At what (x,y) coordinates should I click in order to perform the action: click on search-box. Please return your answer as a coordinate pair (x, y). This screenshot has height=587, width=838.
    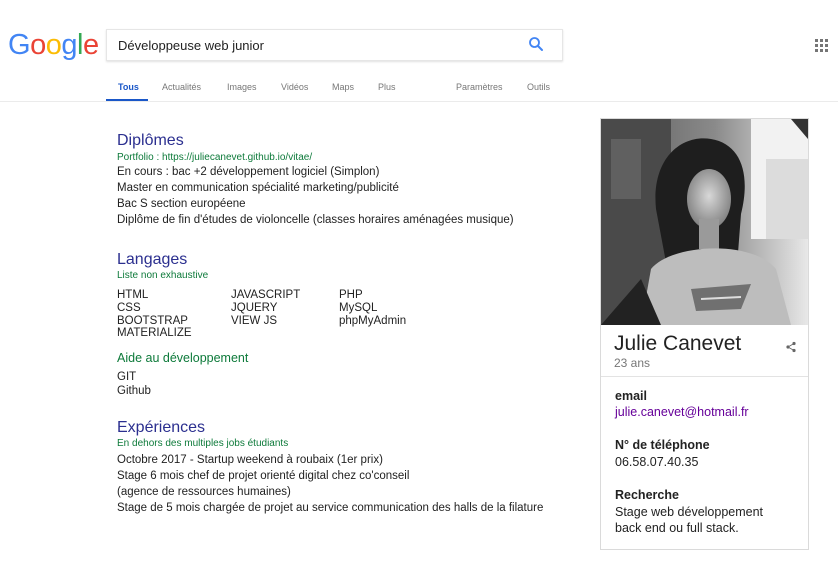
    Looking at the image, I should click on (334, 45).